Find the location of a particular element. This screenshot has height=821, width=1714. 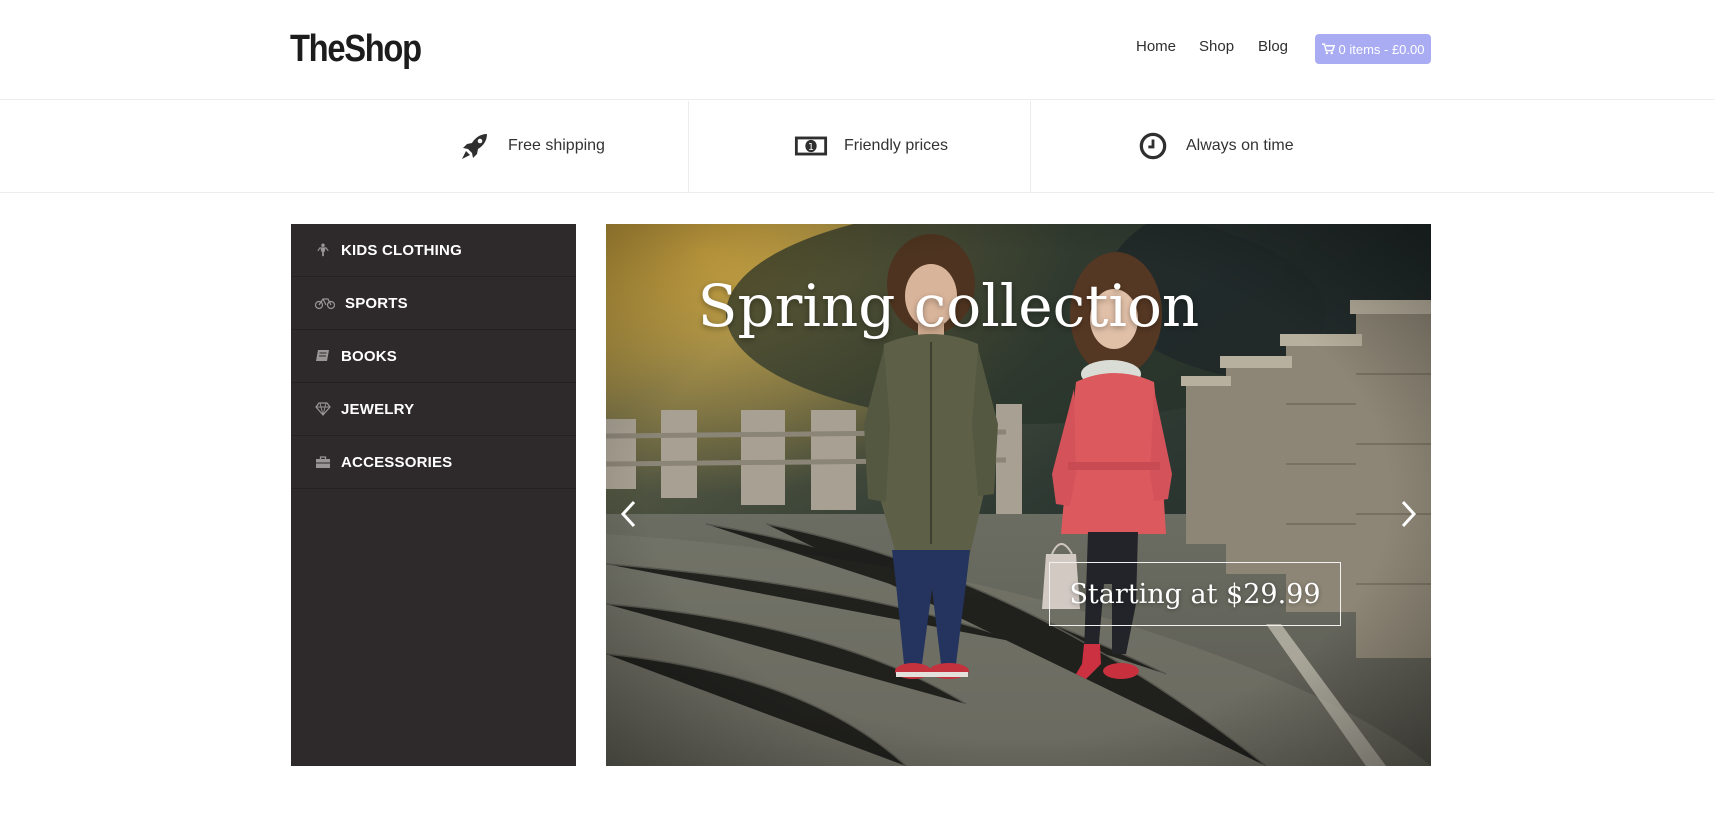

feature-always-on-time: Always on time is located at coordinates (1215, 146).